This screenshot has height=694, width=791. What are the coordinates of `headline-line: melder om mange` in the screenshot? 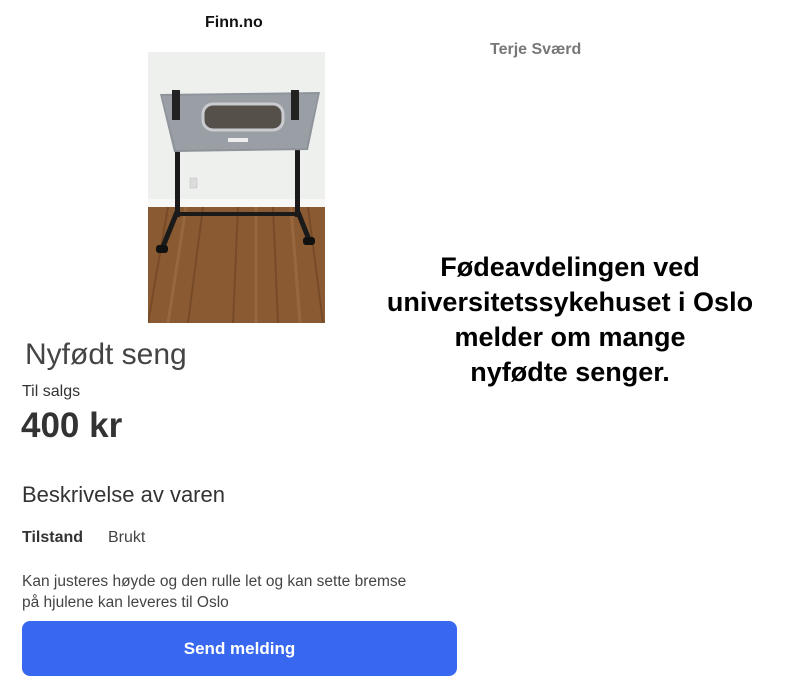 It's located at (570, 337).